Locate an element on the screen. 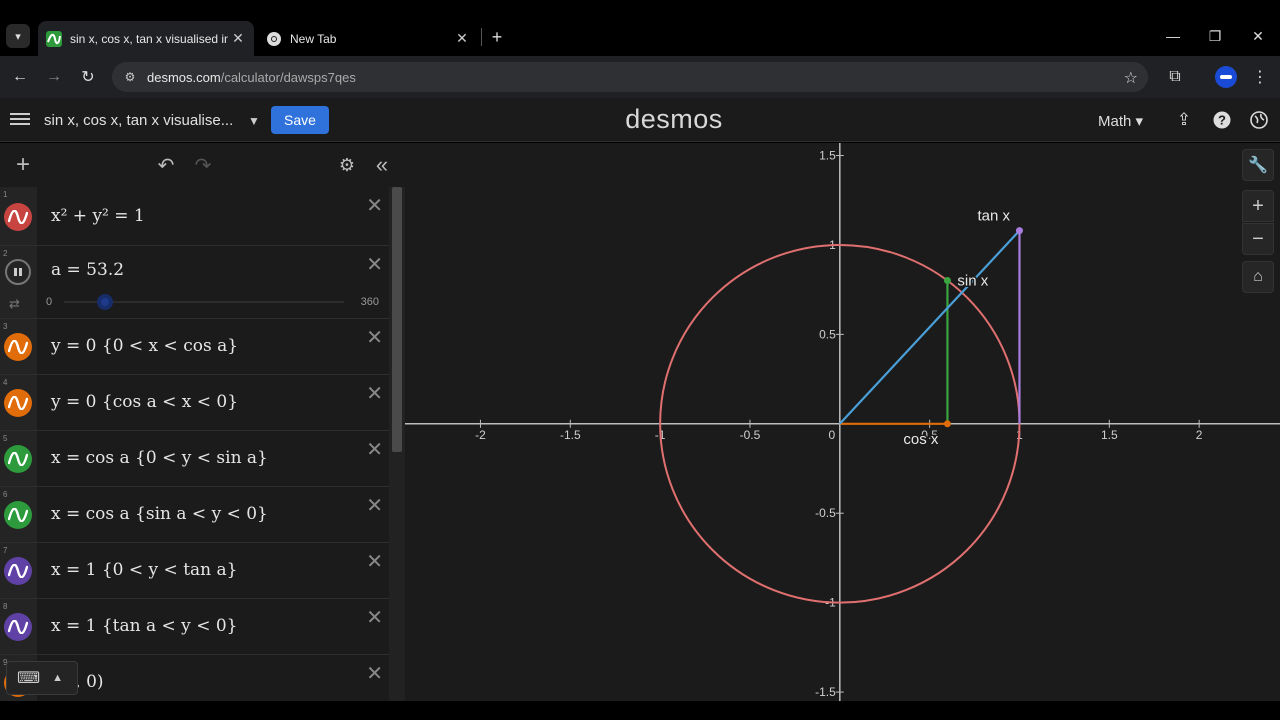 Image resolution: width=1280 pixels, height=720 pixels. math-menu: Math ▾ is located at coordinates (1120, 121).